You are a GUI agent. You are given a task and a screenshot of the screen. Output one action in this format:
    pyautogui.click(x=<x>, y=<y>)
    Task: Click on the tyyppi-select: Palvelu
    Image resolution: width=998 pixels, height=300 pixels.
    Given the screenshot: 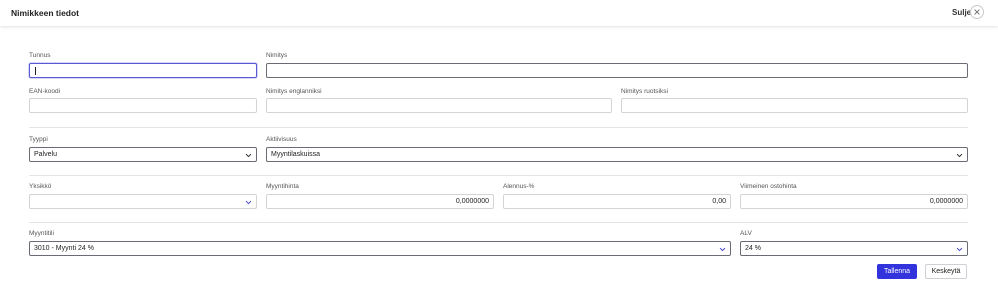 What is the action you would take?
    pyautogui.click(x=143, y=154)
    